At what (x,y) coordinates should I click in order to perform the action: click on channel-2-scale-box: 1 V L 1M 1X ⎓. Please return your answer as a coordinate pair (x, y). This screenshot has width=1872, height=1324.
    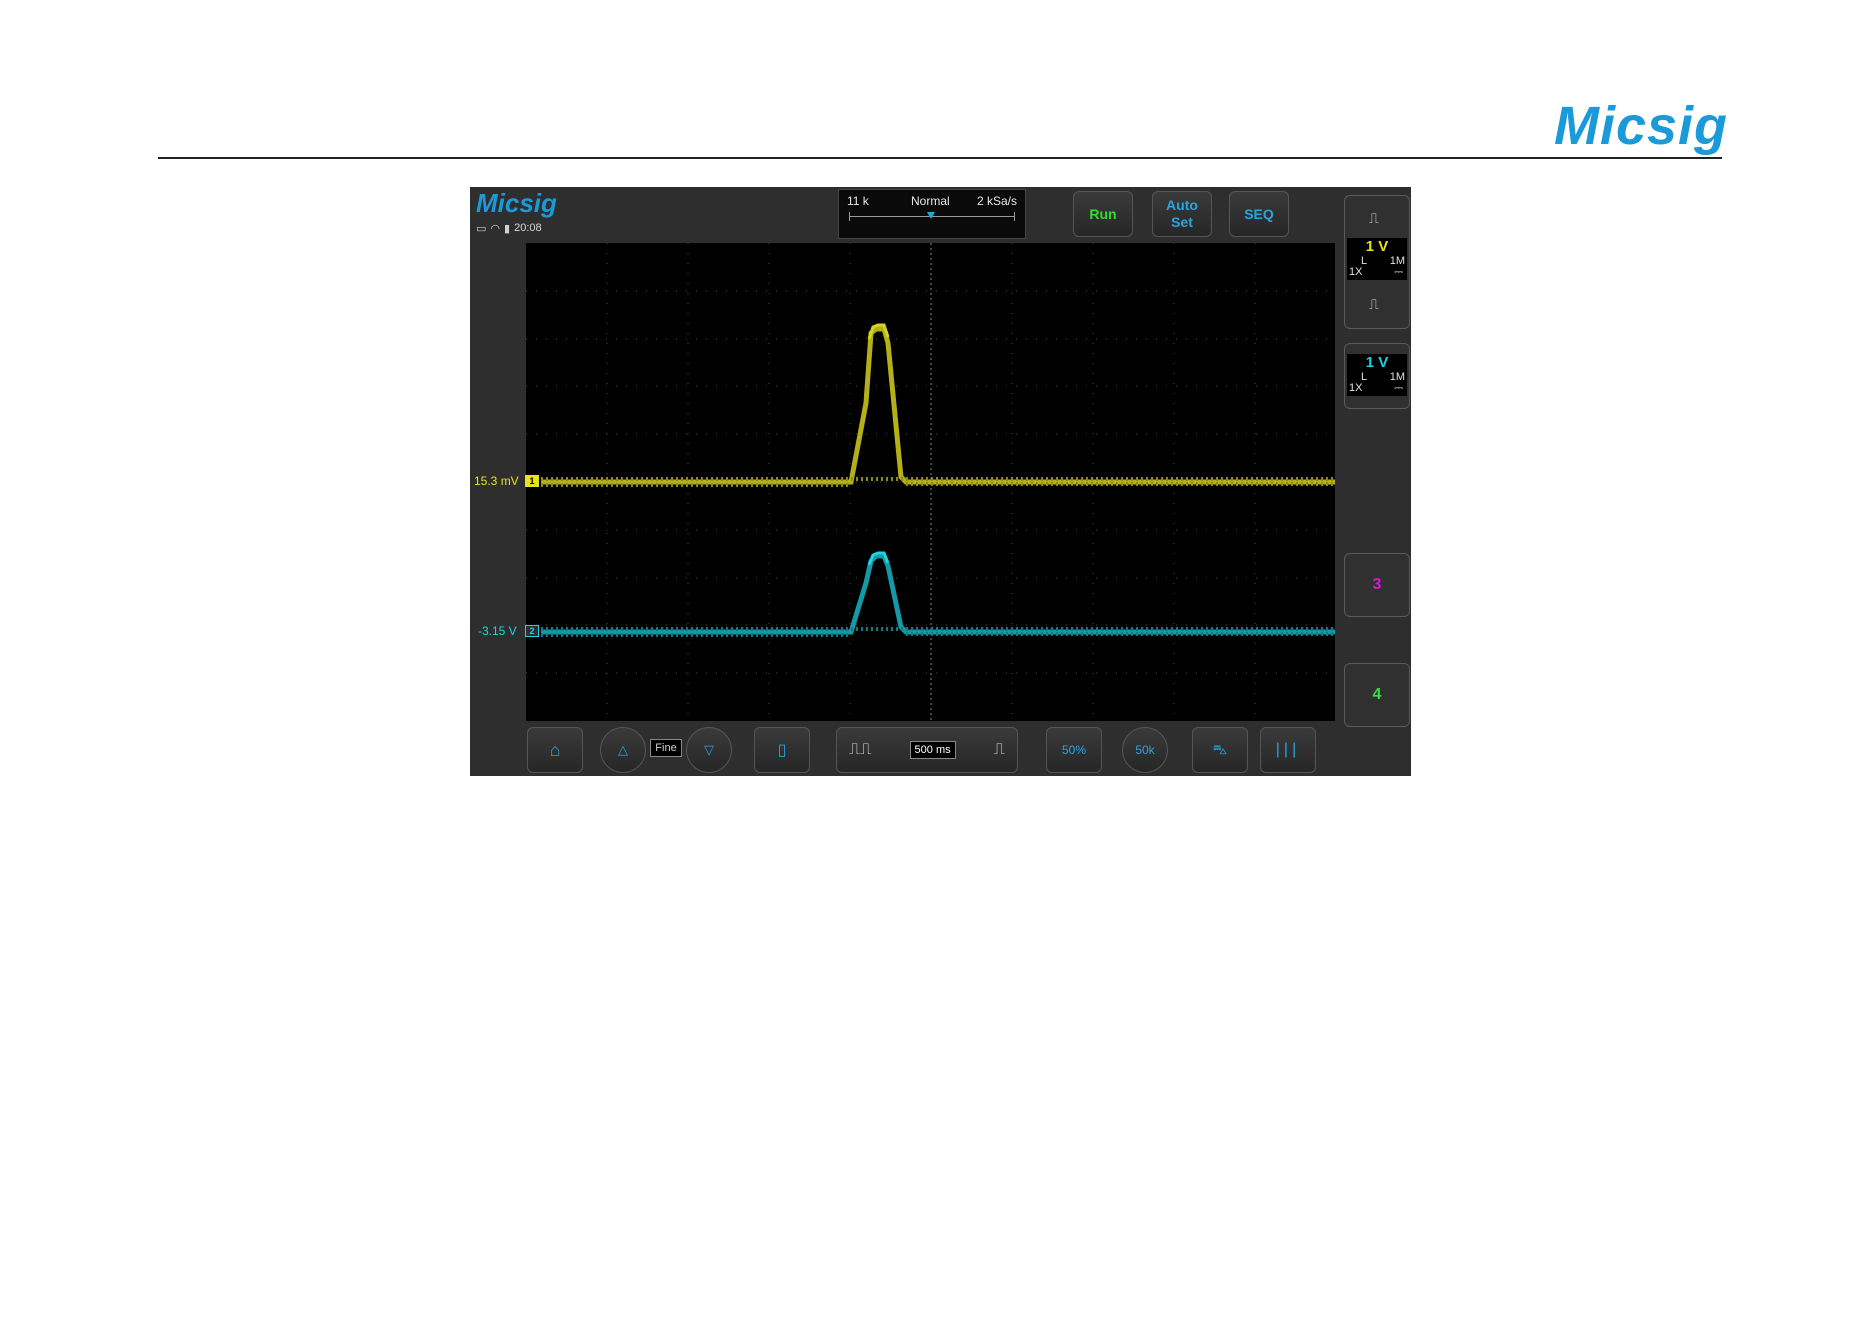
    Looking at the image, I should click on (1377, 375).